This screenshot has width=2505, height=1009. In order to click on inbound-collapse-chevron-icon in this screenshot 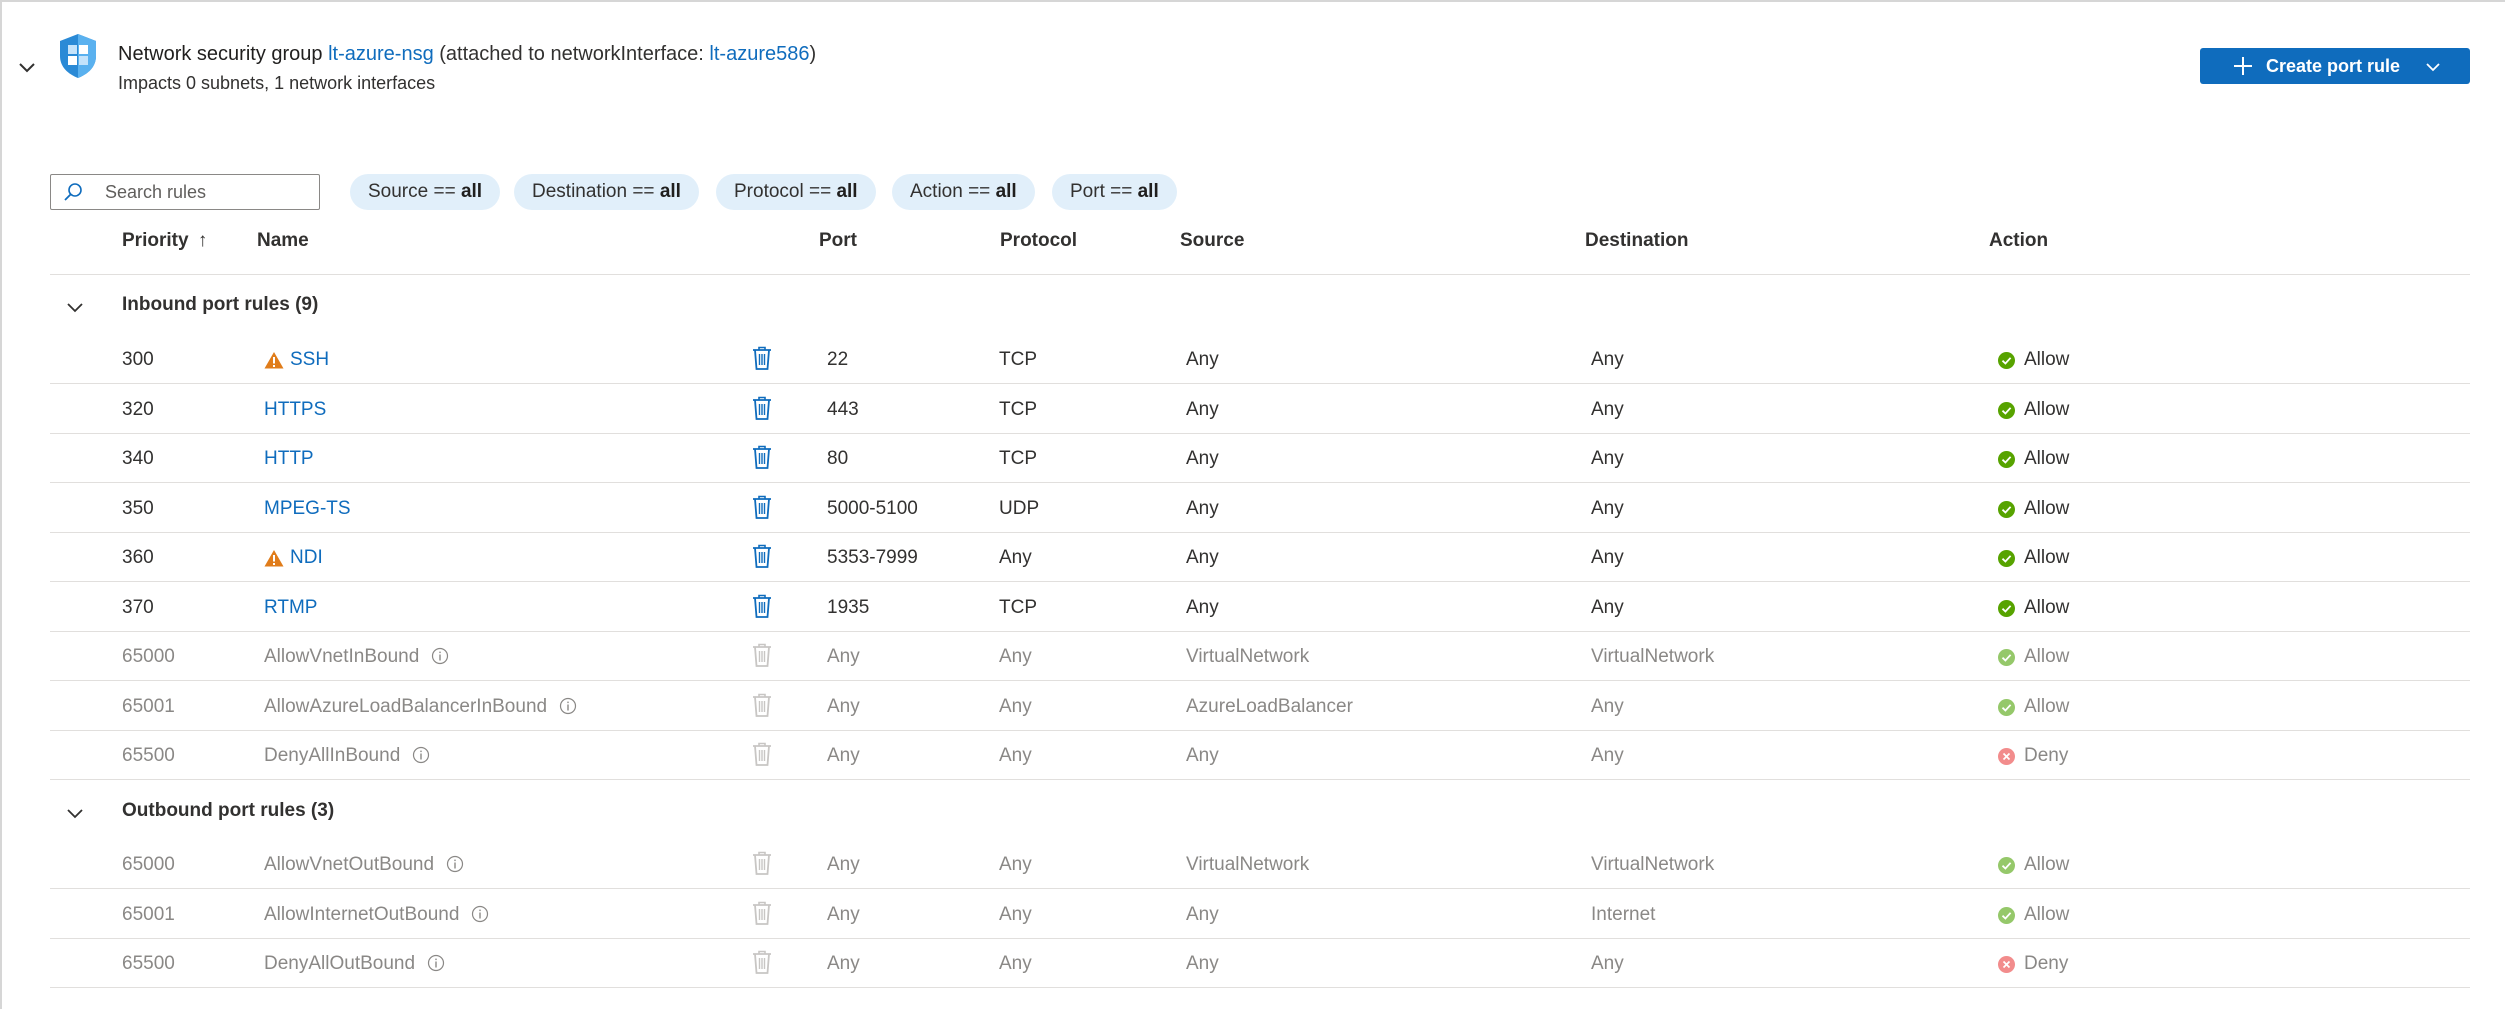, I will do `click(75, 307)`.